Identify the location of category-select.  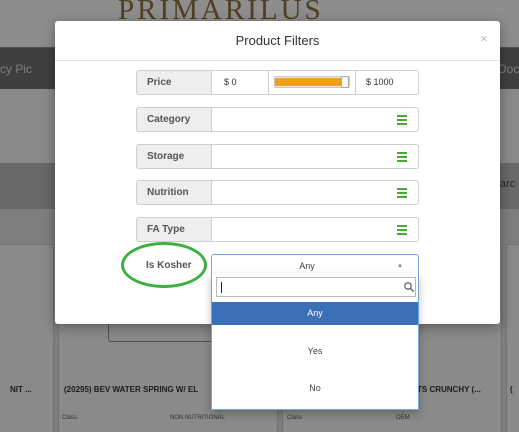
(315, 119).